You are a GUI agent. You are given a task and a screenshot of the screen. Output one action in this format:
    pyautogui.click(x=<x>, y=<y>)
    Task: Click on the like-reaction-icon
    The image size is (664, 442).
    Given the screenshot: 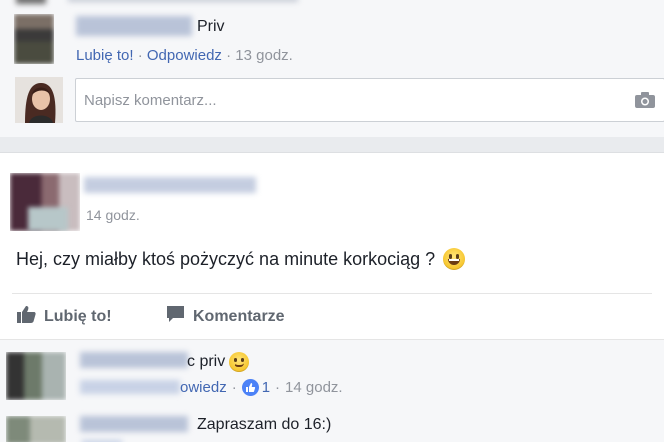 What is the action you would take?
    pyautogui.click(x=250, y=387)
    